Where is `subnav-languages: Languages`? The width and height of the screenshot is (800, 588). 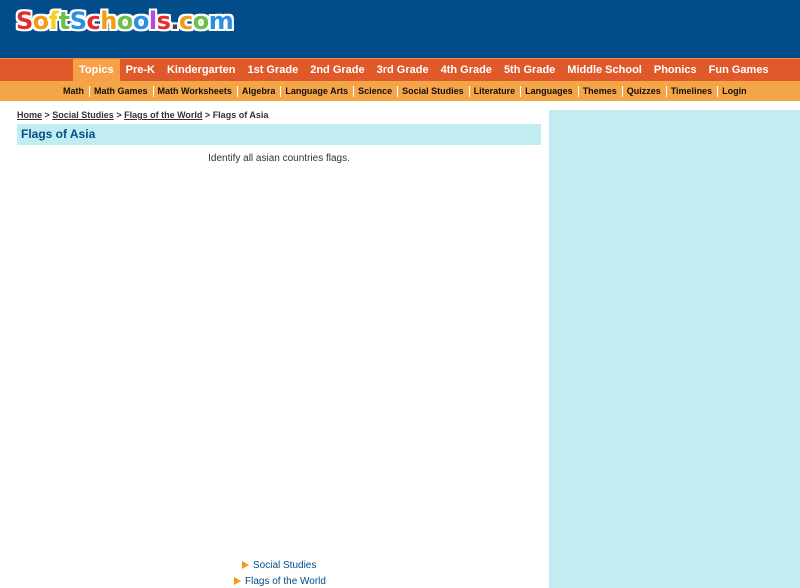 subnav-languages: Languages is located at coordinates (549, 91).